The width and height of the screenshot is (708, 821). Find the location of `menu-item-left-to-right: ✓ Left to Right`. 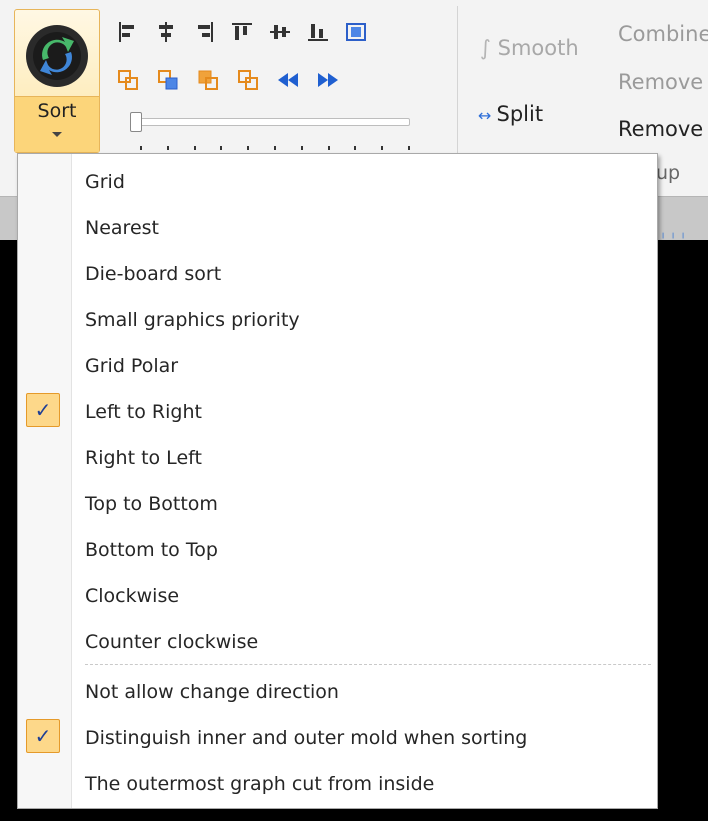

menu-item-left-to-right: ✓ Left to Right is located at coordinates (337, 412).